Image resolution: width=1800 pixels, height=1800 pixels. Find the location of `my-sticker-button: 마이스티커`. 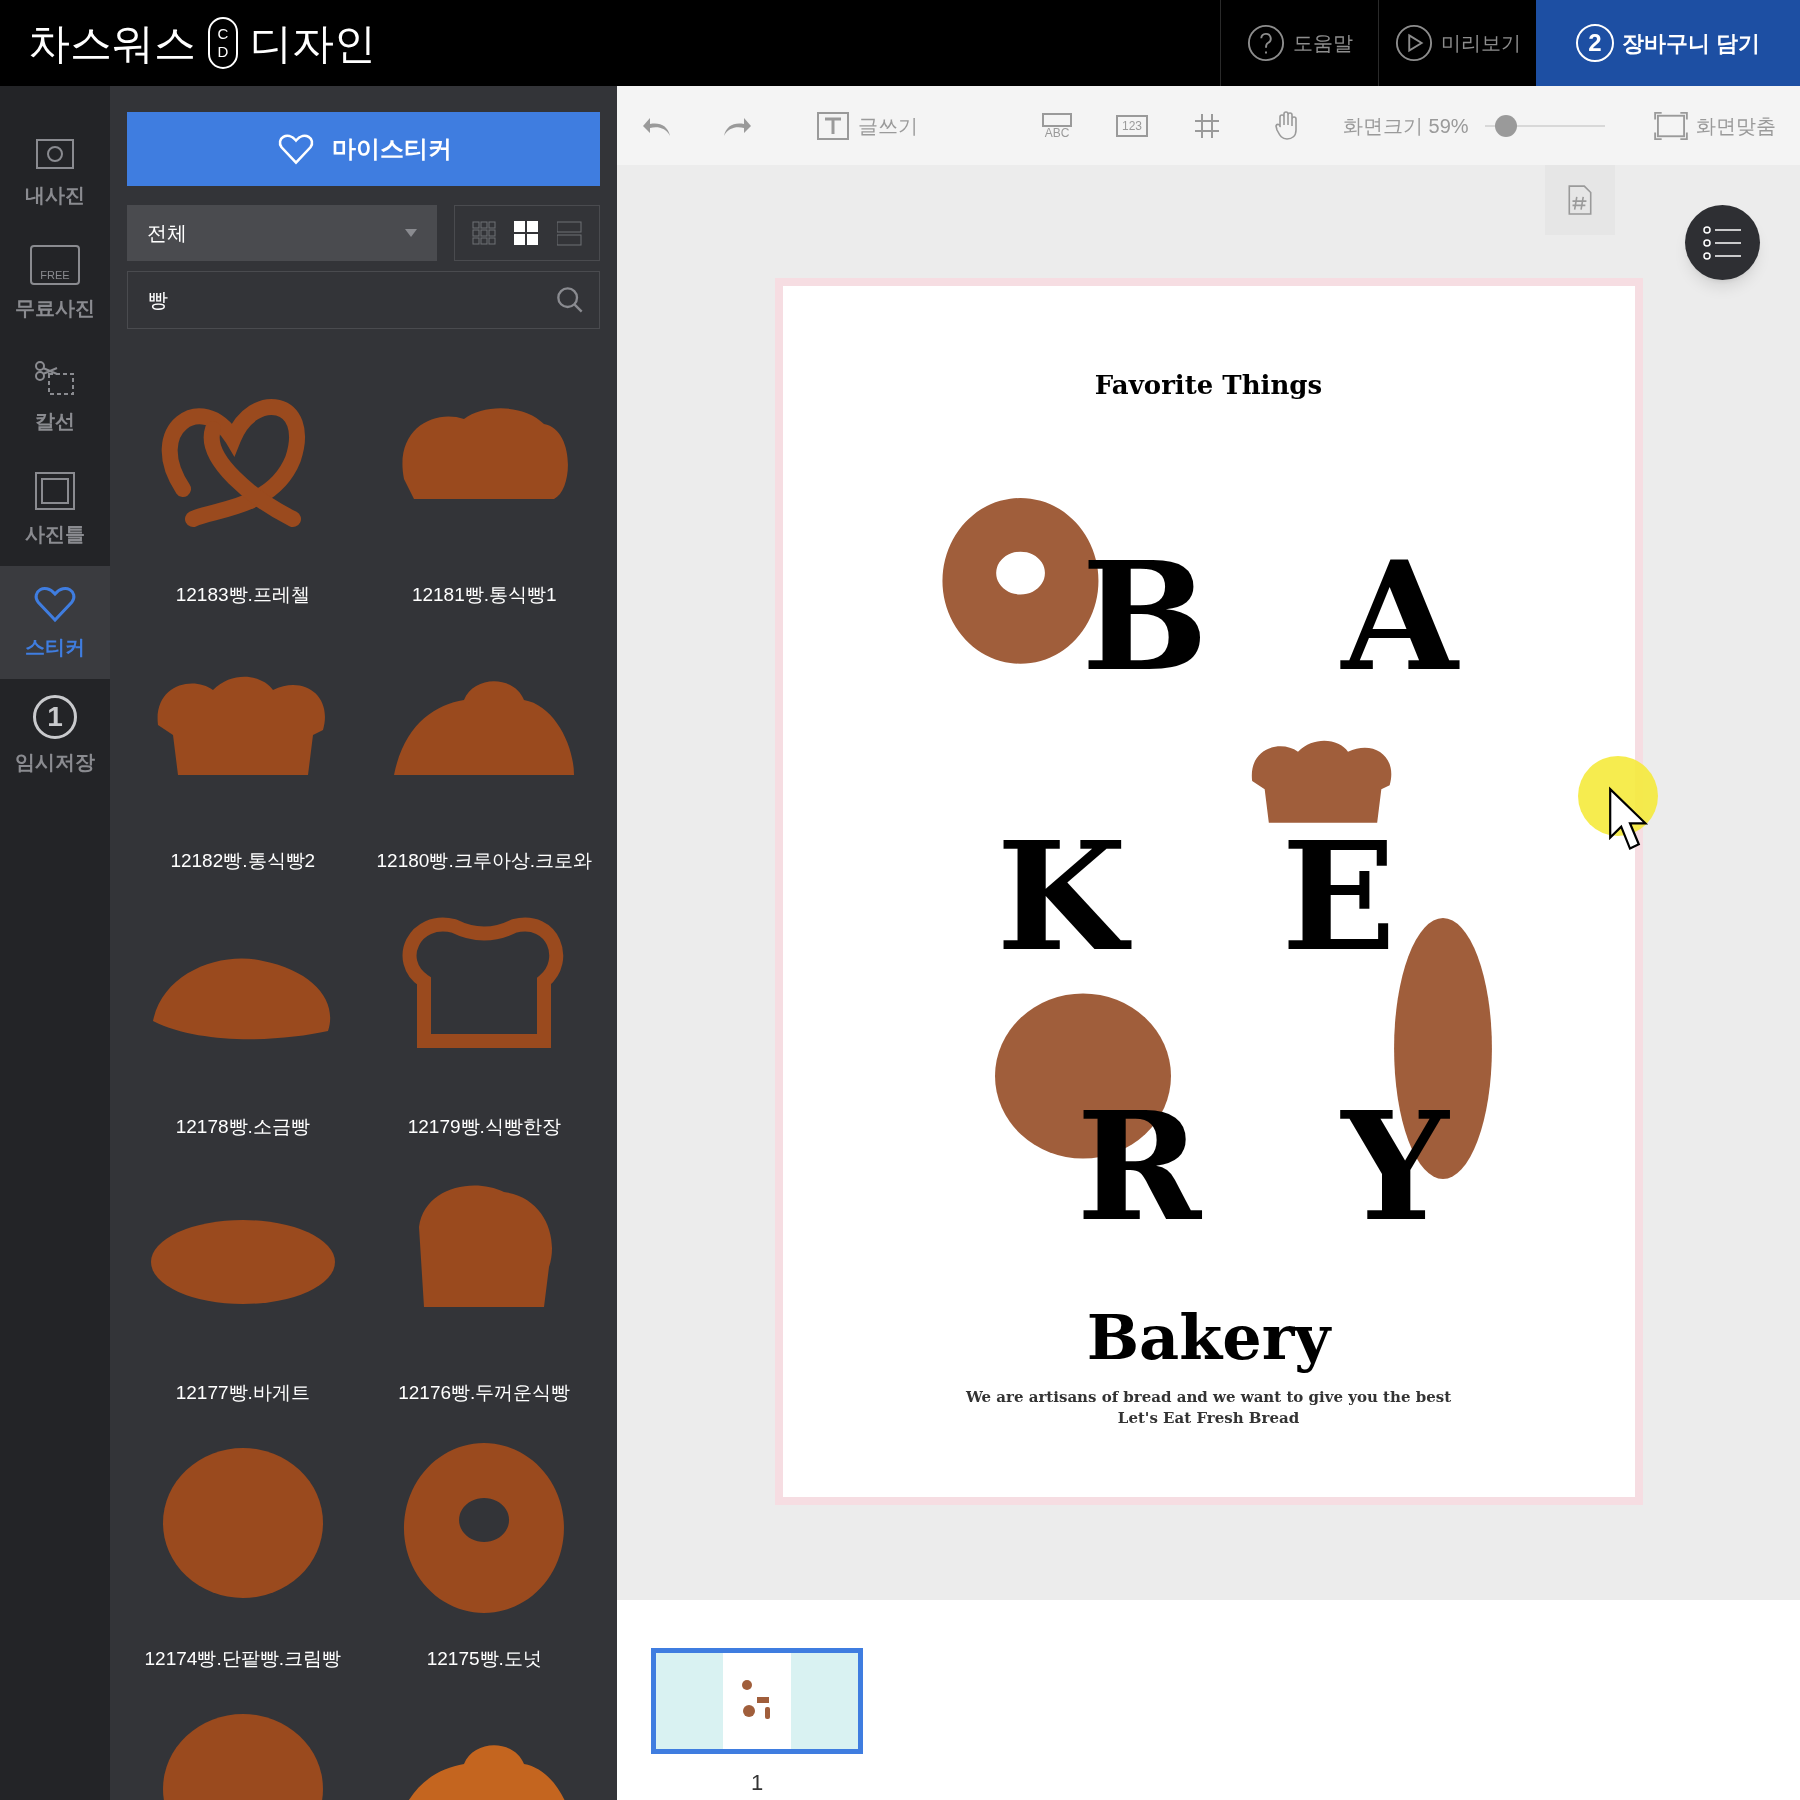

my-sticker-button: 마이스티커 is located at coordinates (363, 149).